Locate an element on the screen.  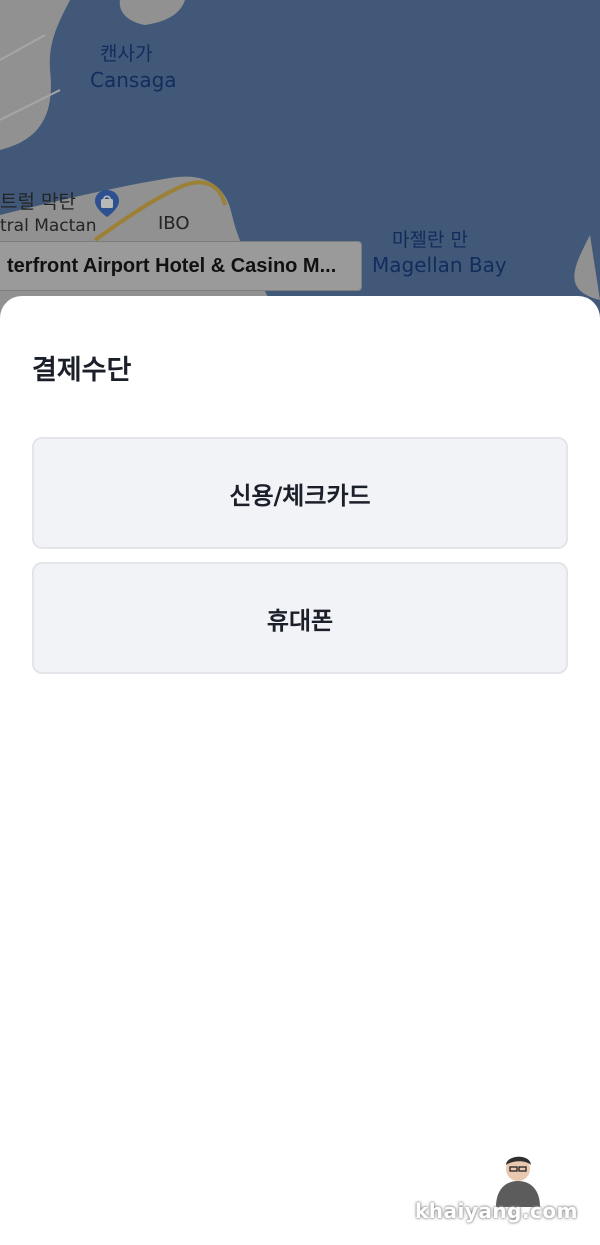
mobile-phone-label: 휴대폰 is located at coordinates (300, 620).